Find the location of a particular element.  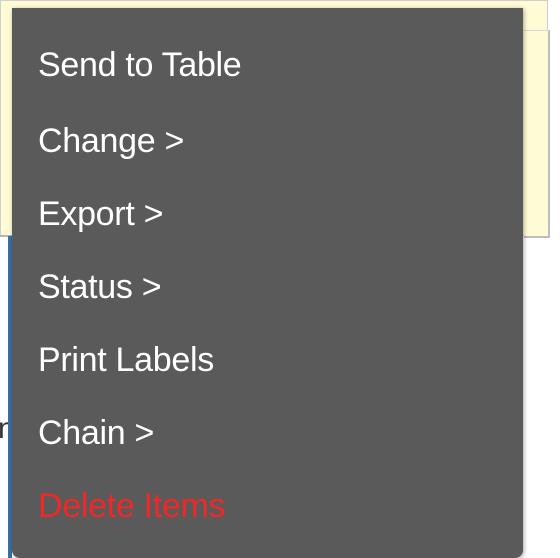

menu-item-export: Export > is located at coordinates (267, 214).